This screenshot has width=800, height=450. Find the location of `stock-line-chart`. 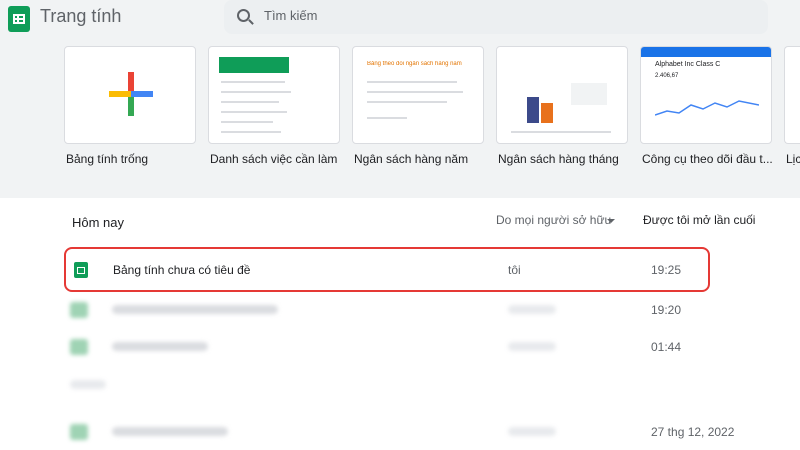

stock-line-chart is located at coordinates (707, 108).